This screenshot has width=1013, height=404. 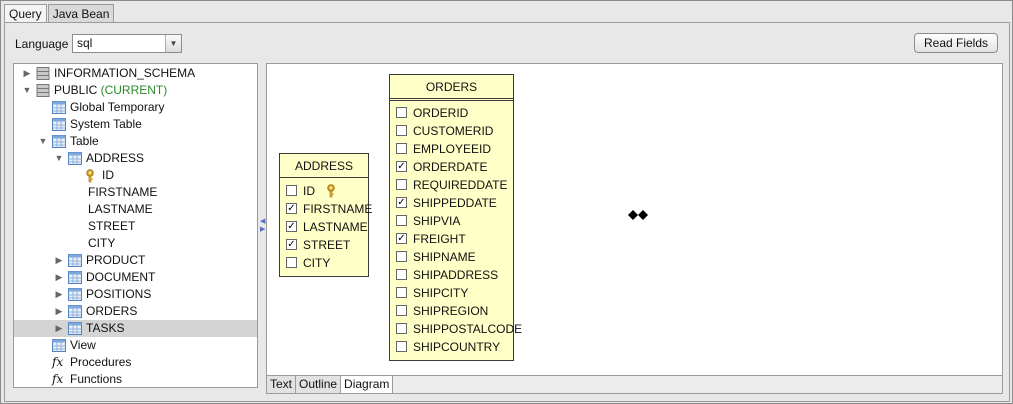 I want to click on read-fields-button: Read Fields, so click(x=956, y=43).